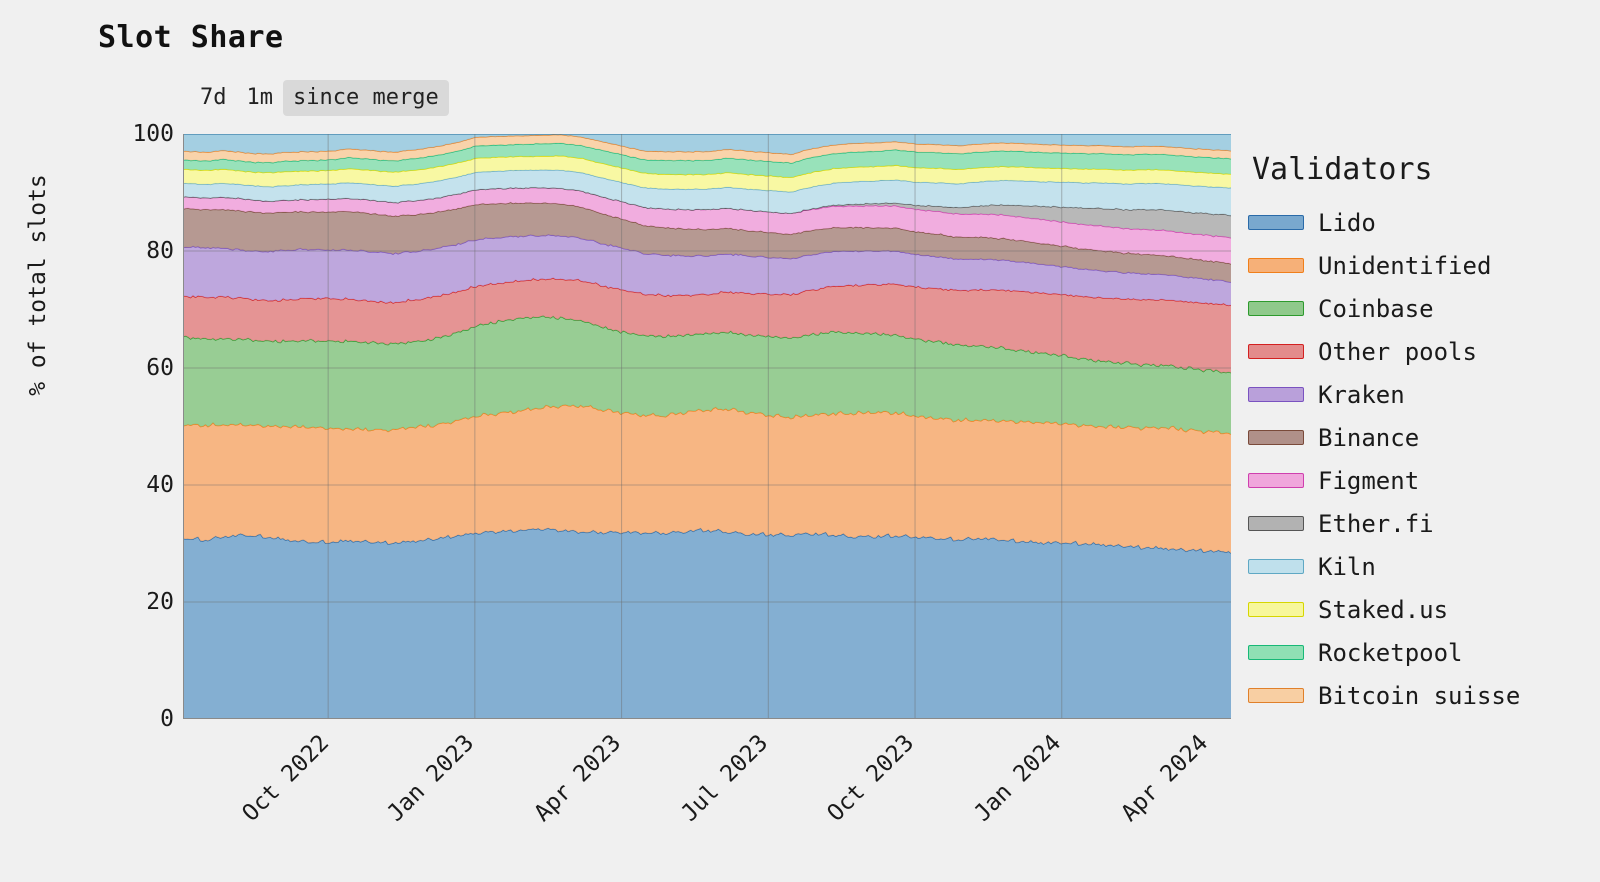  What do you see at coordinates (167, 719) in the screenshot?
I see `y-tick-label: 0` at bounding box center [167, 719].